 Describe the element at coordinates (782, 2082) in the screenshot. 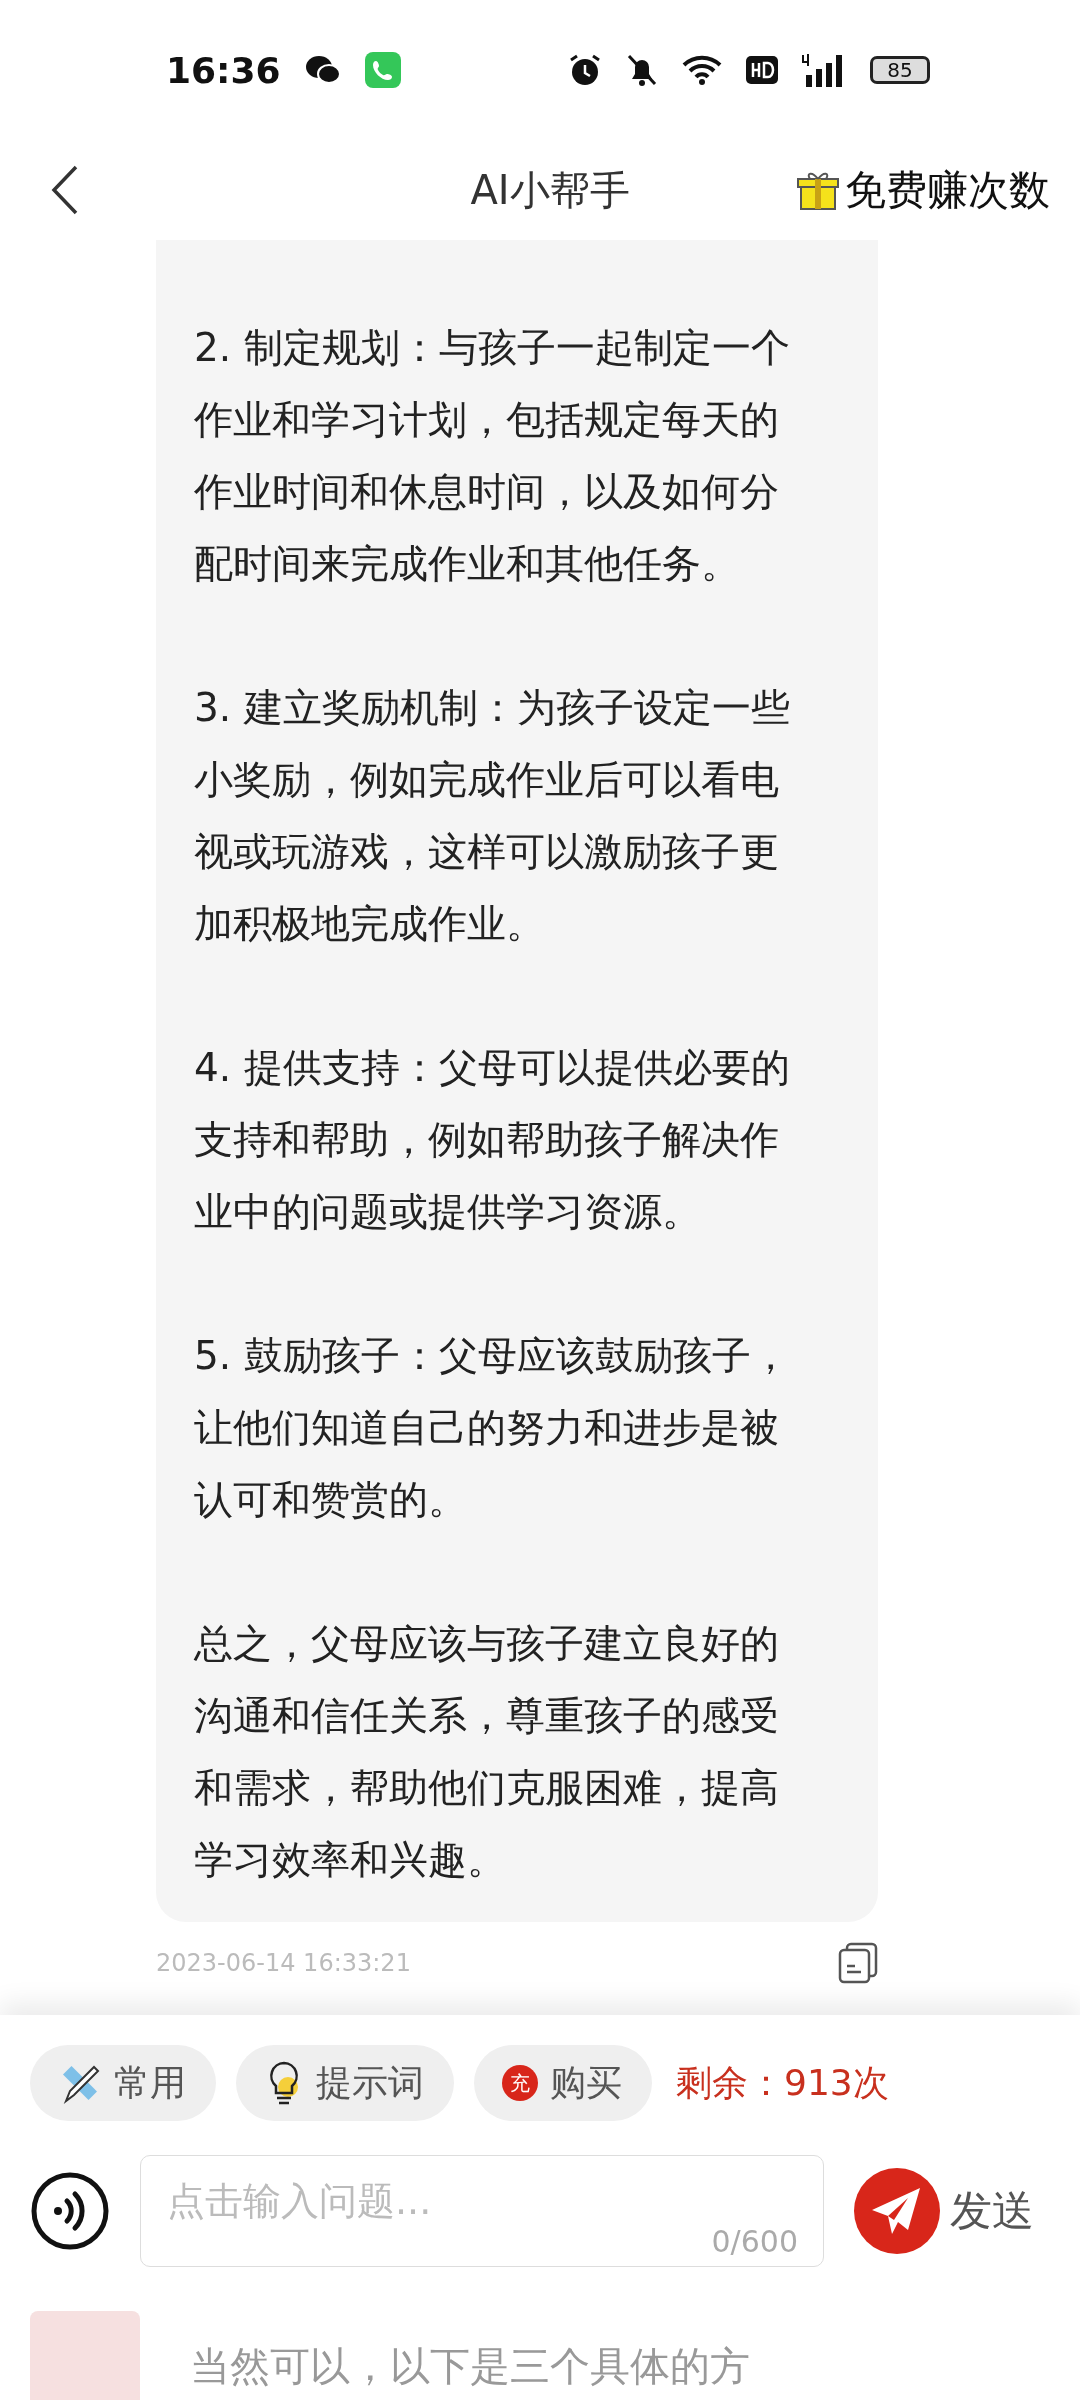

I see `remaining-count: 剩余：913次` at that location.